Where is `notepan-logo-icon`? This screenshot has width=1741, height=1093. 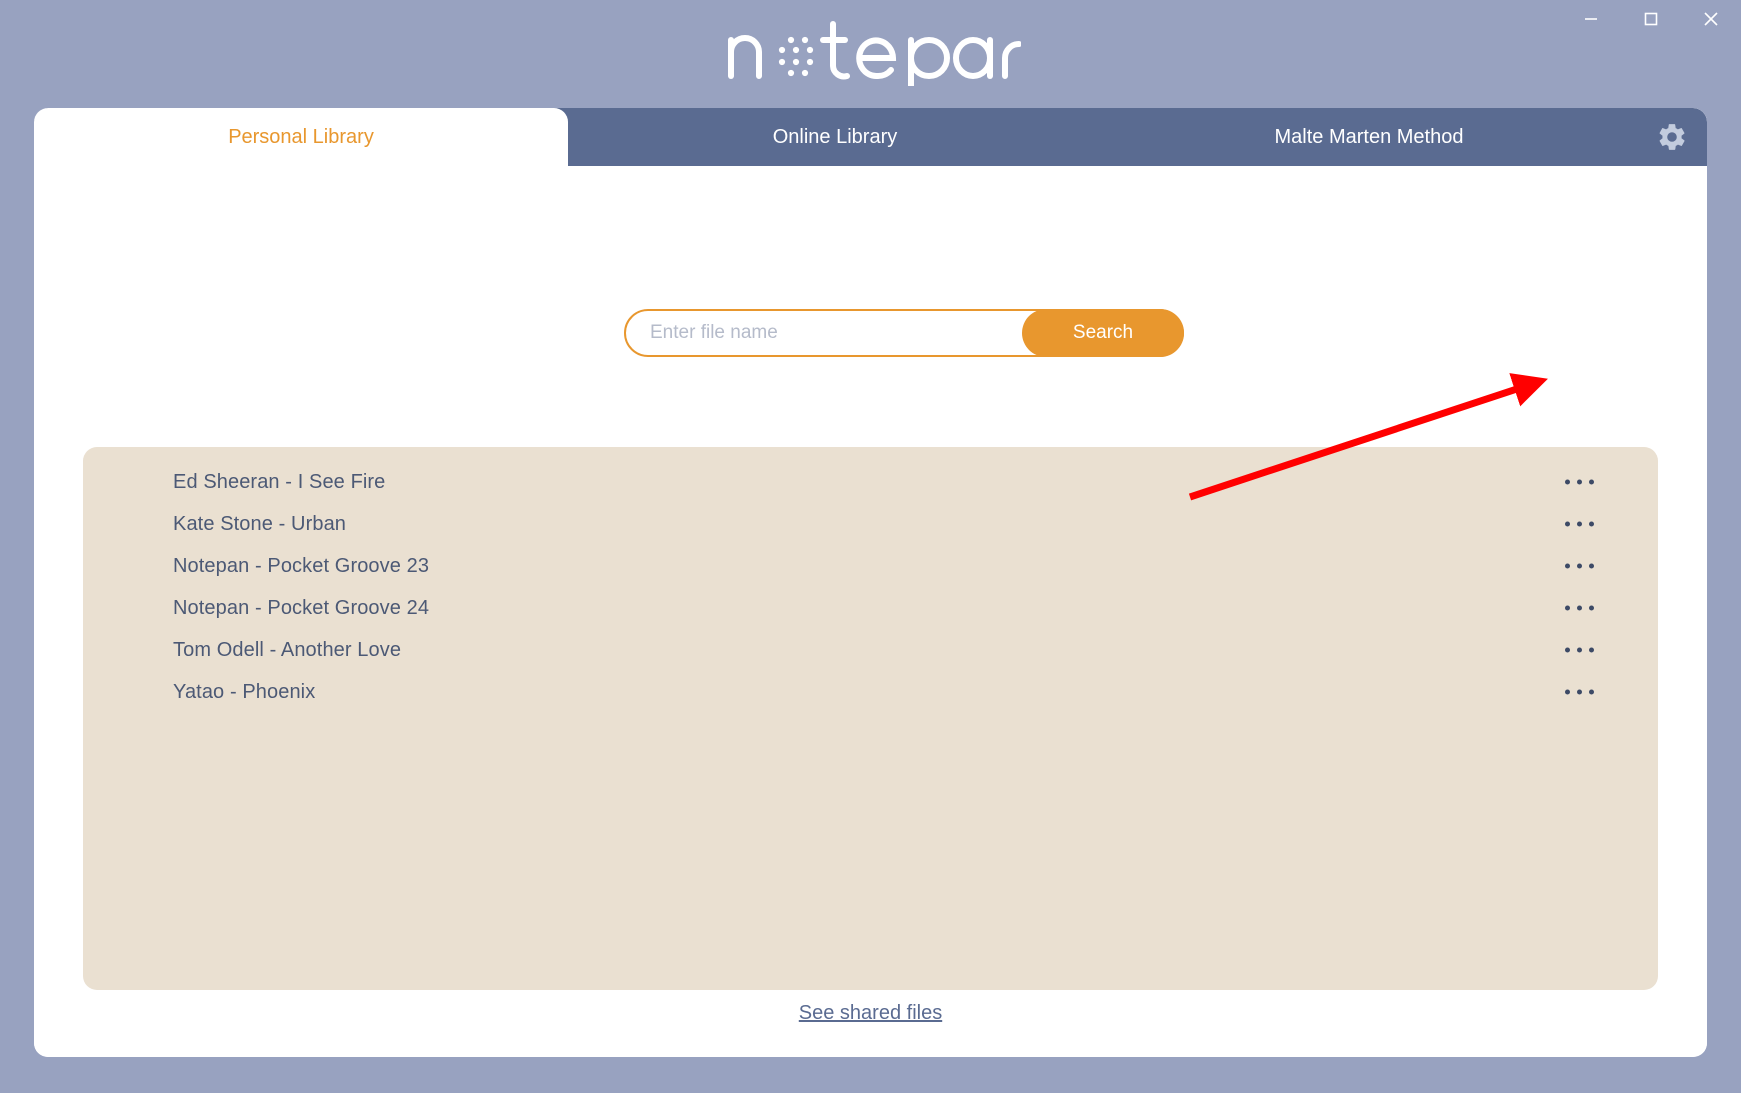
notepan-logo-icon is located at coordinates (874, 53).